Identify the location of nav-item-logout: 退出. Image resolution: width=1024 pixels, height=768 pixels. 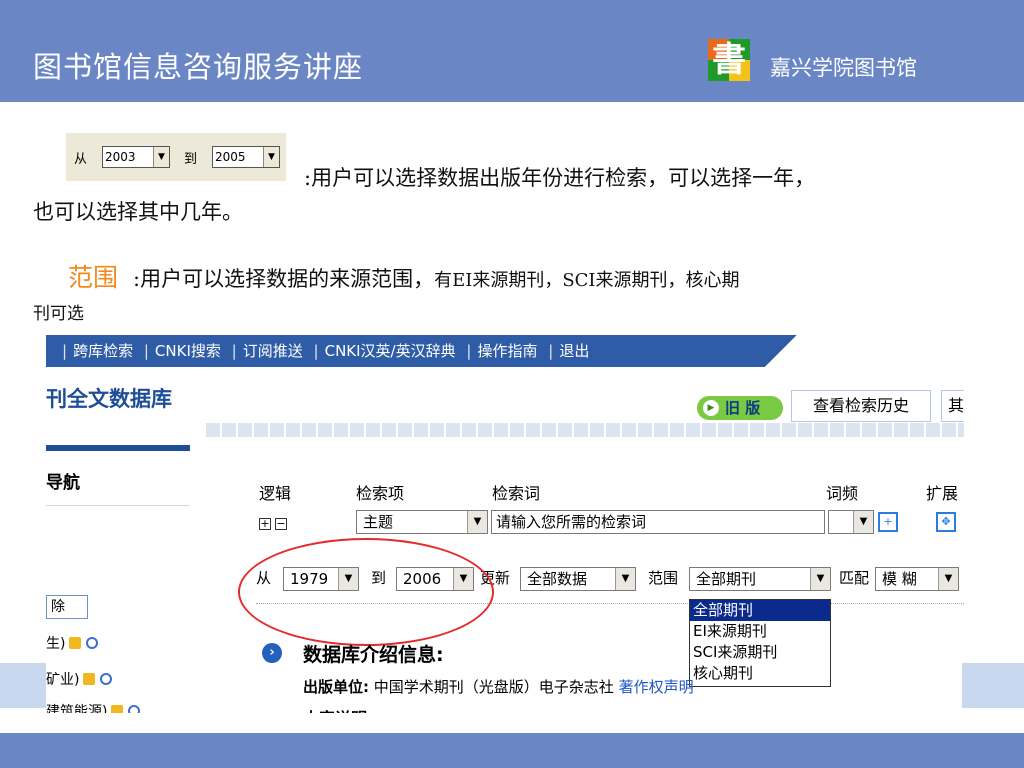
(574, 351).